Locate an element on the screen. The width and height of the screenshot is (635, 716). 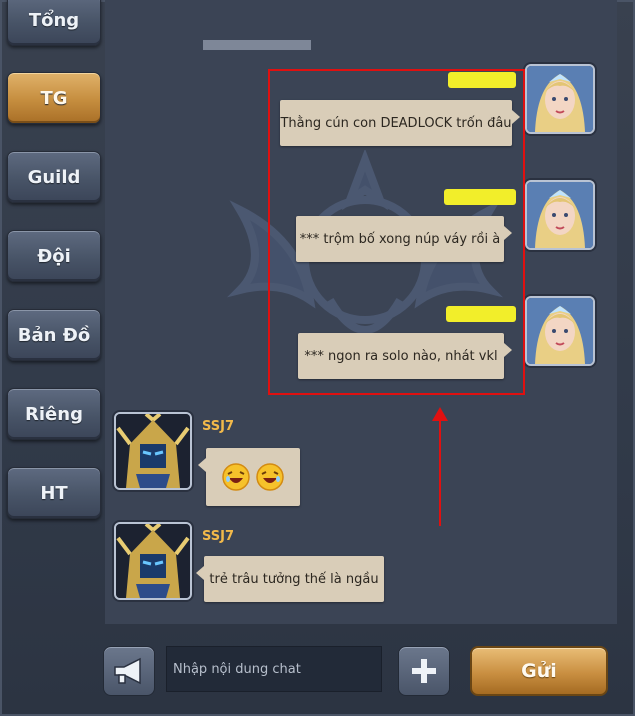
plus-icon is located at coordinates (424, 671).